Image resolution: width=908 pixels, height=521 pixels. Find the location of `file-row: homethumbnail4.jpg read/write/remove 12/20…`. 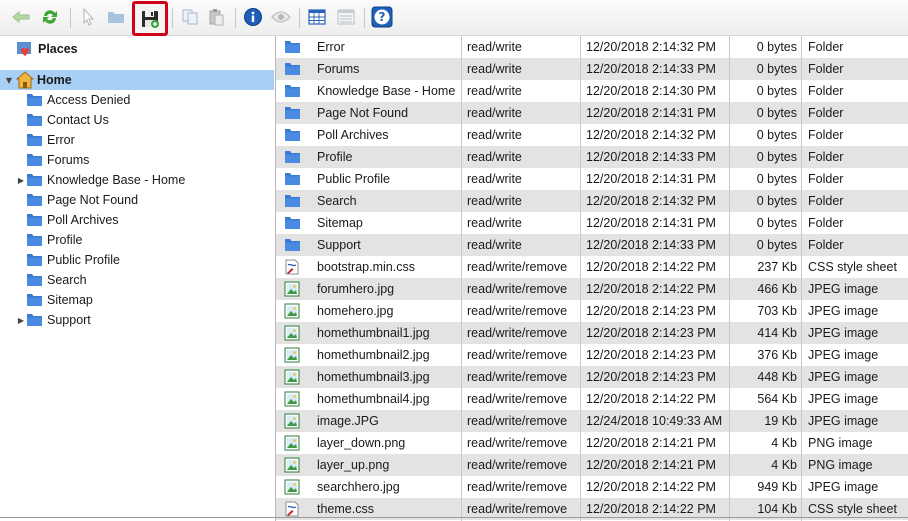

file-row: homethumbnail4.jpg read/write/remove 12/20… is located at coordinates (592, 399).